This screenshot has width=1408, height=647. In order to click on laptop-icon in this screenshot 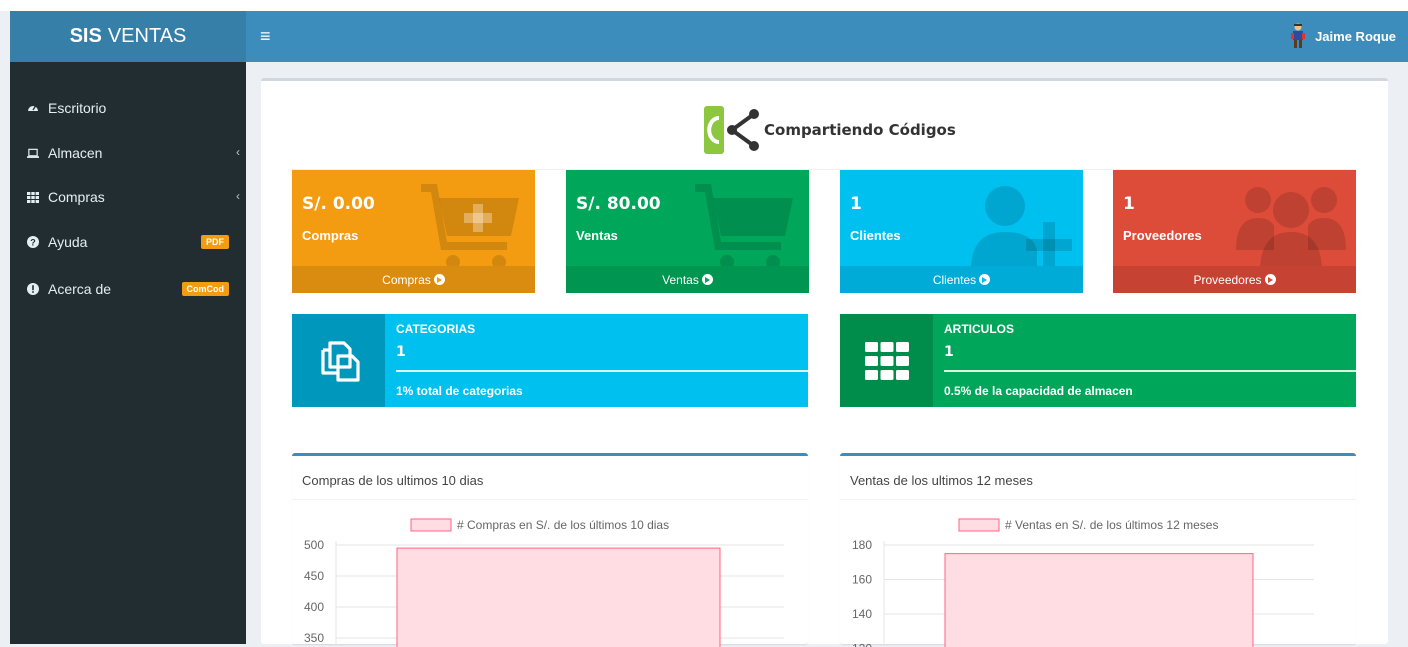, I will do `click(33, 153)`.